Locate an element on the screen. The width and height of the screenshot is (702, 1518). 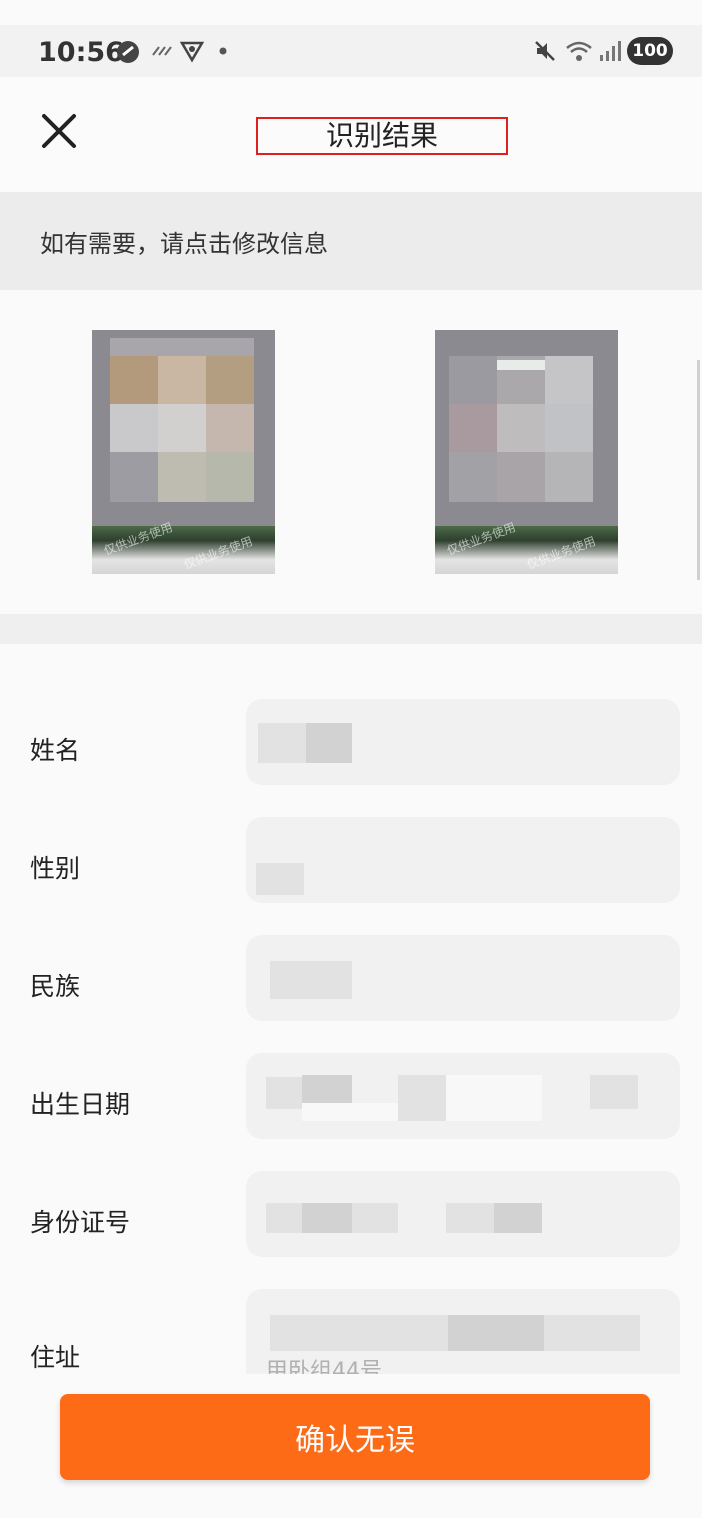
field-label-ethnicity: 民族 is located at coordinates (55, 986).